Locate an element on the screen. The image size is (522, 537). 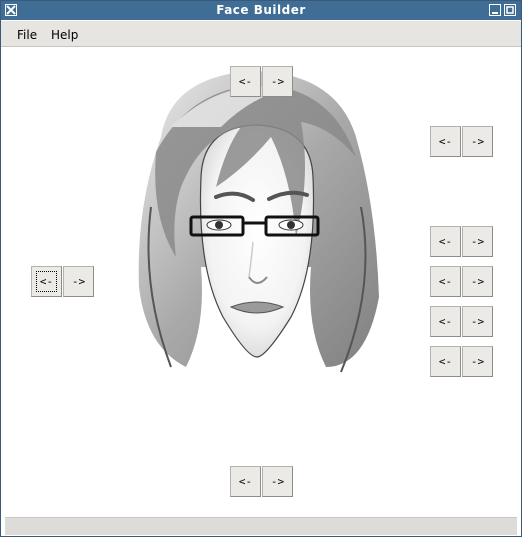
bottom-next-button: -> is located at coordinates (277, 481).